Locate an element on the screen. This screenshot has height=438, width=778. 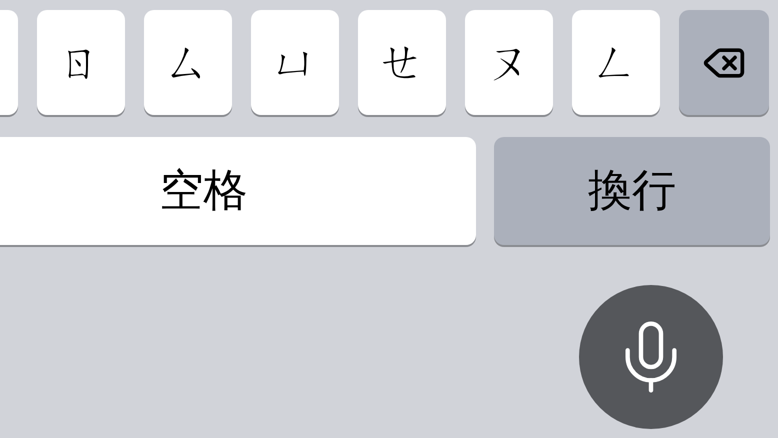
keyboard-key: ㄩ is located at coordinates (295, 62).